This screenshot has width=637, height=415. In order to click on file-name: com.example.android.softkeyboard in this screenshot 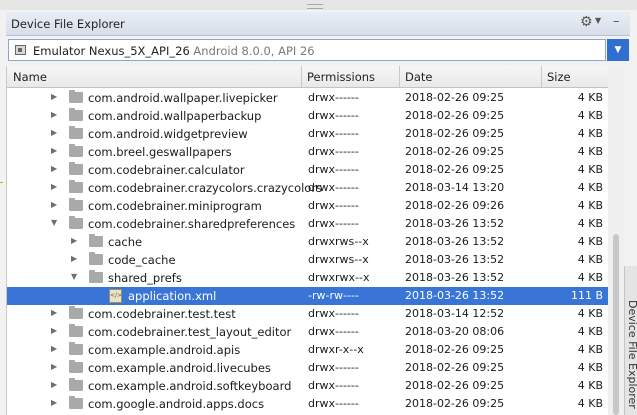, I will do `click(190, 386)`.